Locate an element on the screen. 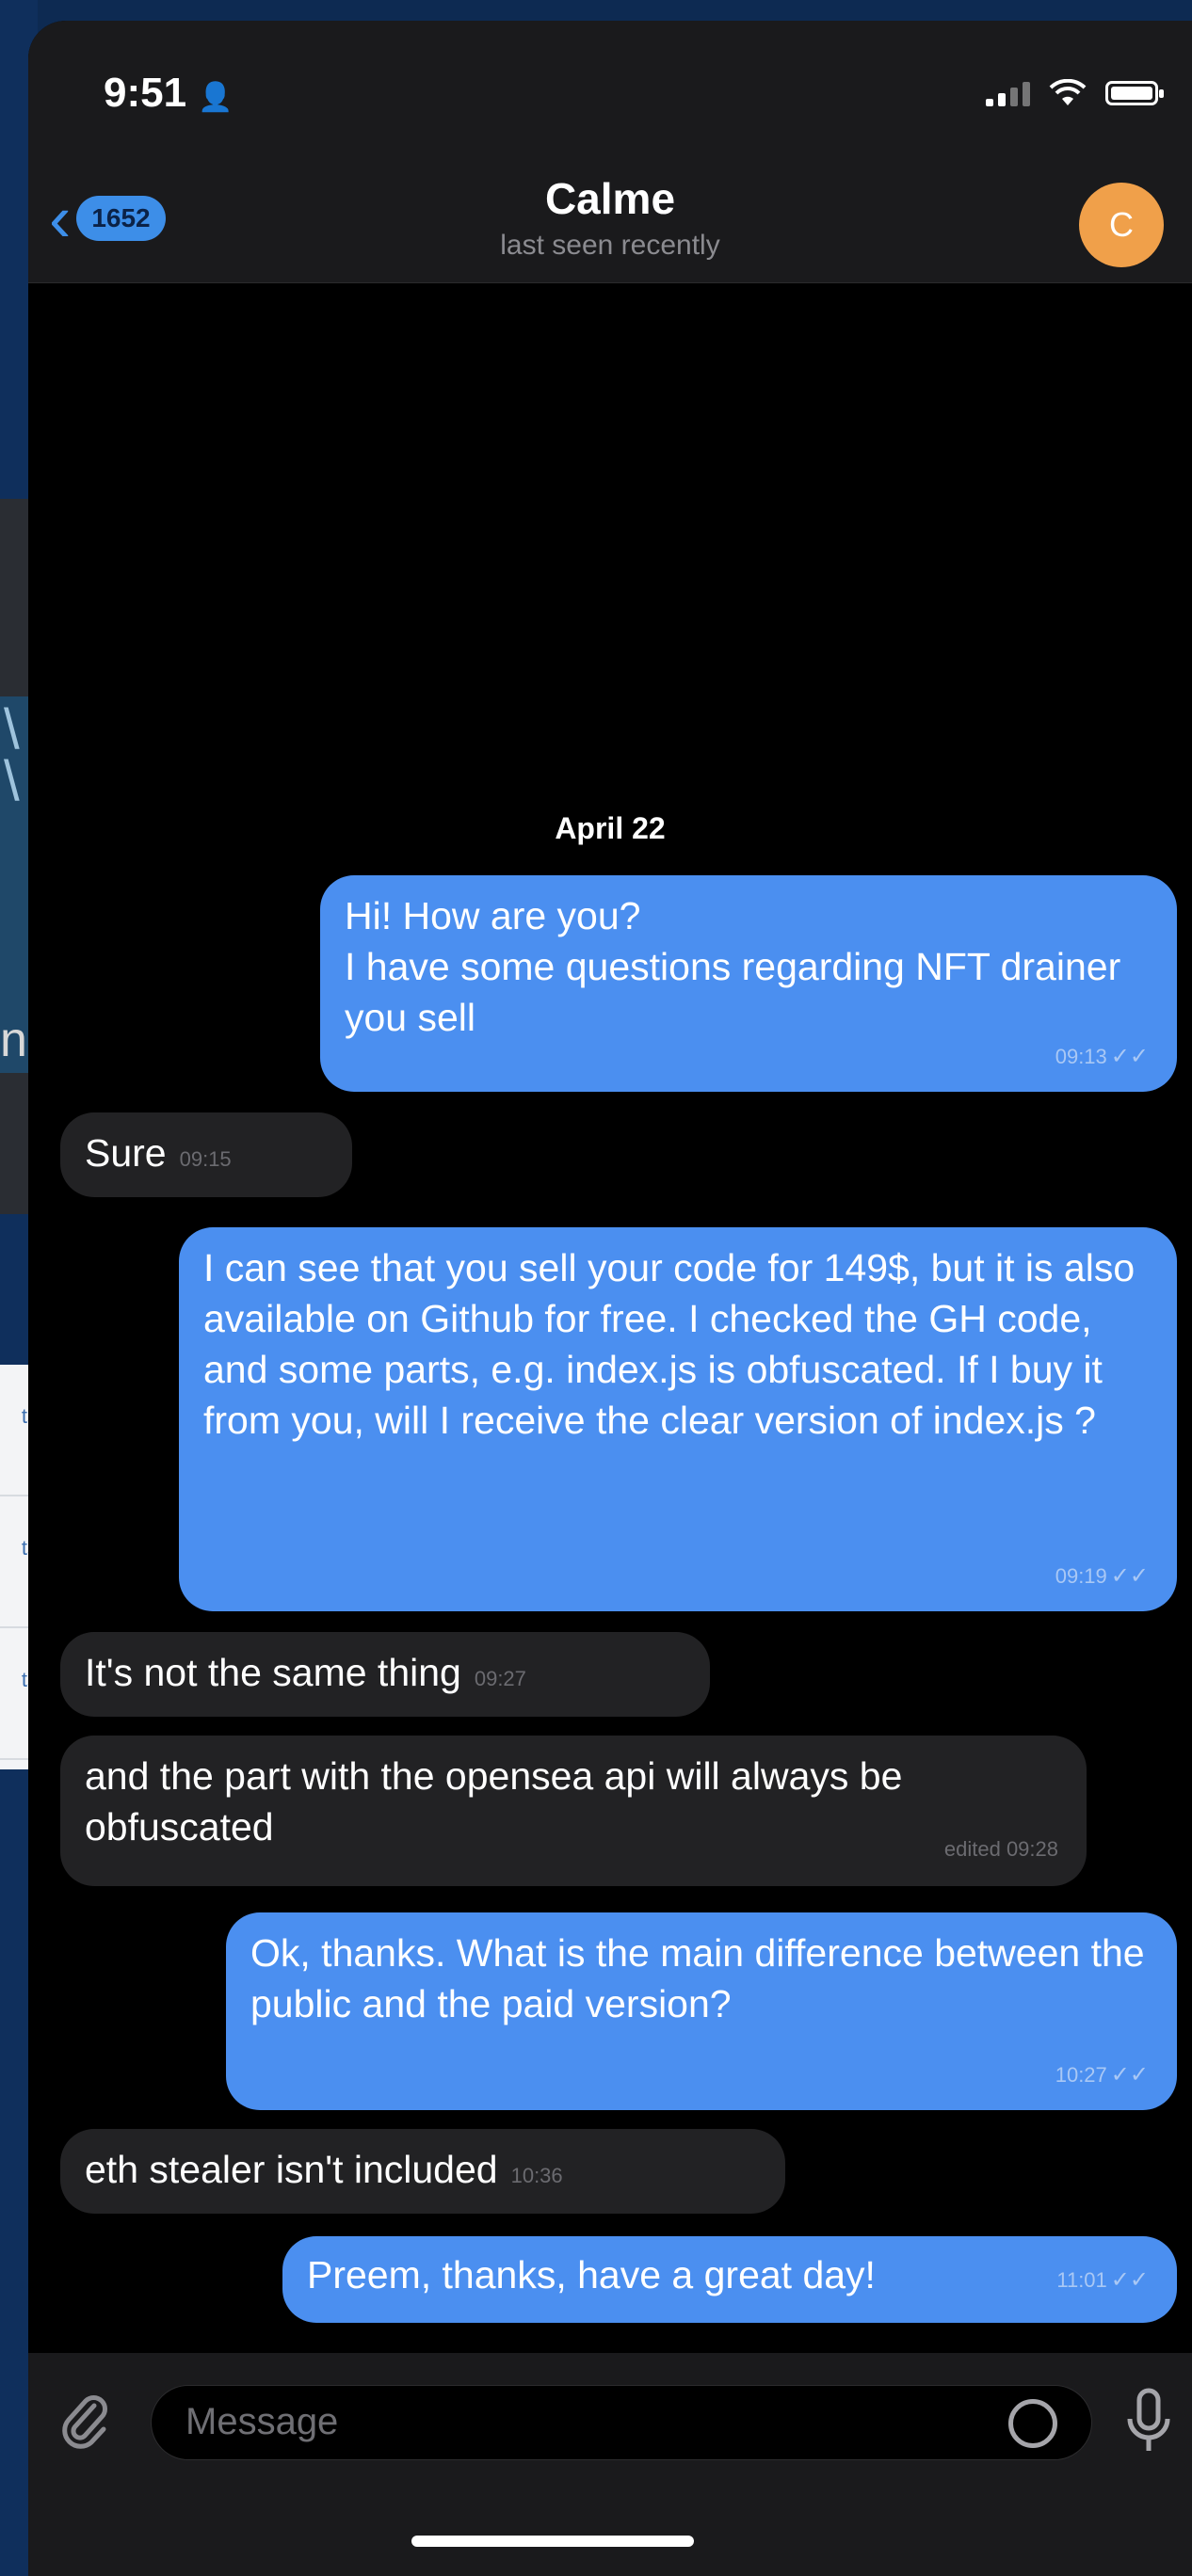  message-time: 09:13 ✓✓ is located at coordinates (1102, 1057).